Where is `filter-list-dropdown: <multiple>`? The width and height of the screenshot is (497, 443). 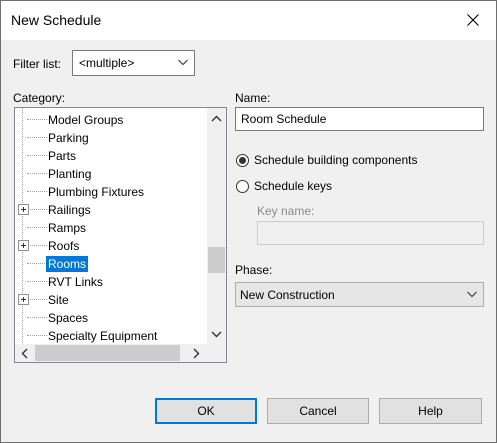 filter-list-dropdown: <multiple> is located at coordinates (133, 63).